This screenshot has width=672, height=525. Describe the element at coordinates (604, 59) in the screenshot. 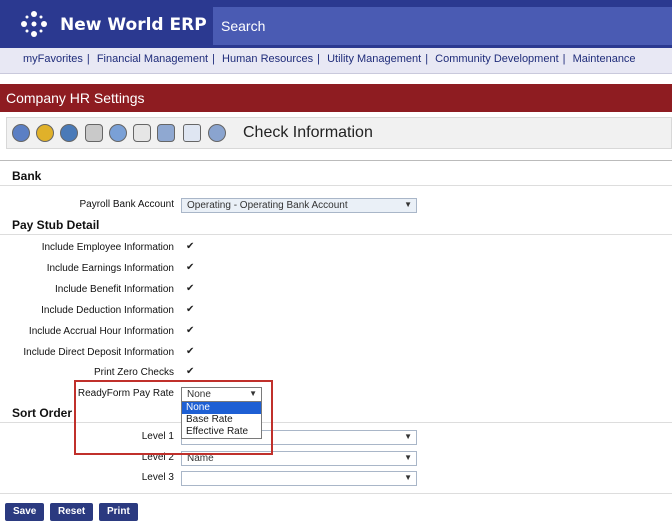

I see `nav-maintenance: Maintenance` at that location.